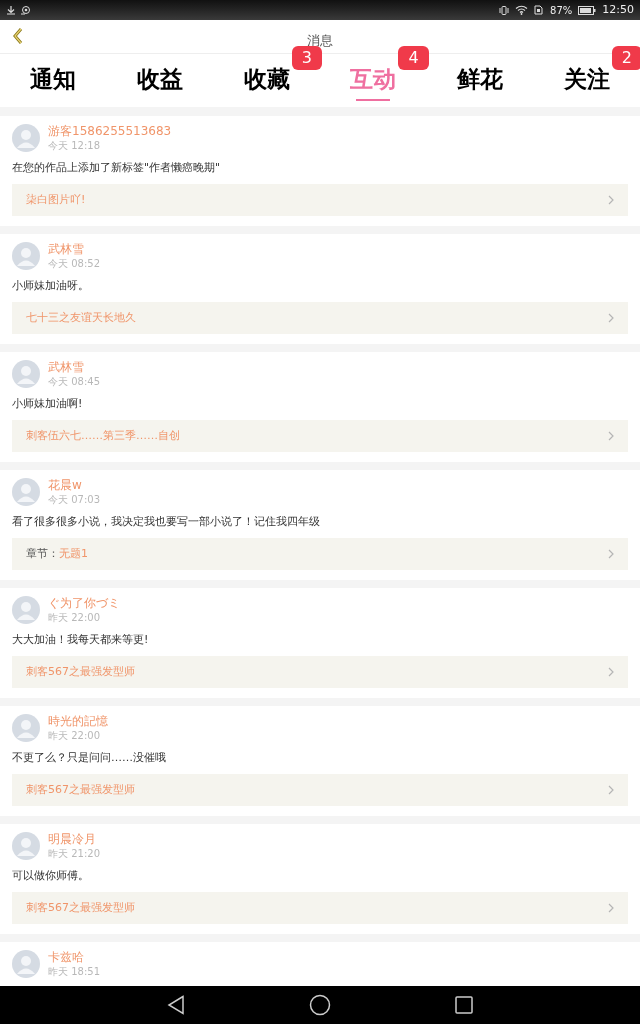 This screenshot has height=1024, width=640. I want to click on signal-icon, so click(25, 10).